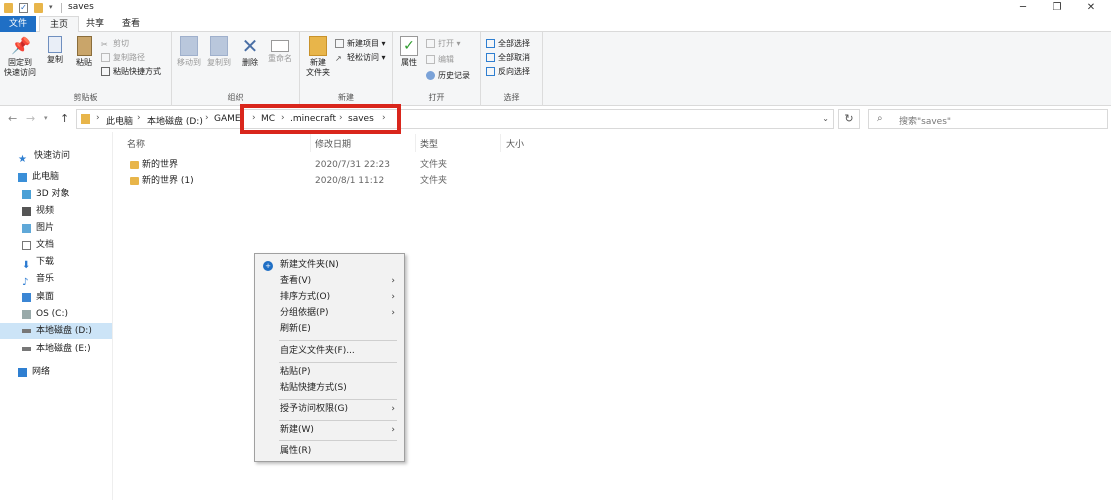 Image resolution: width=1111 pixels, height=500 pixels. I want to click on sidebar-item-videos: 视频, so click(38, 211).